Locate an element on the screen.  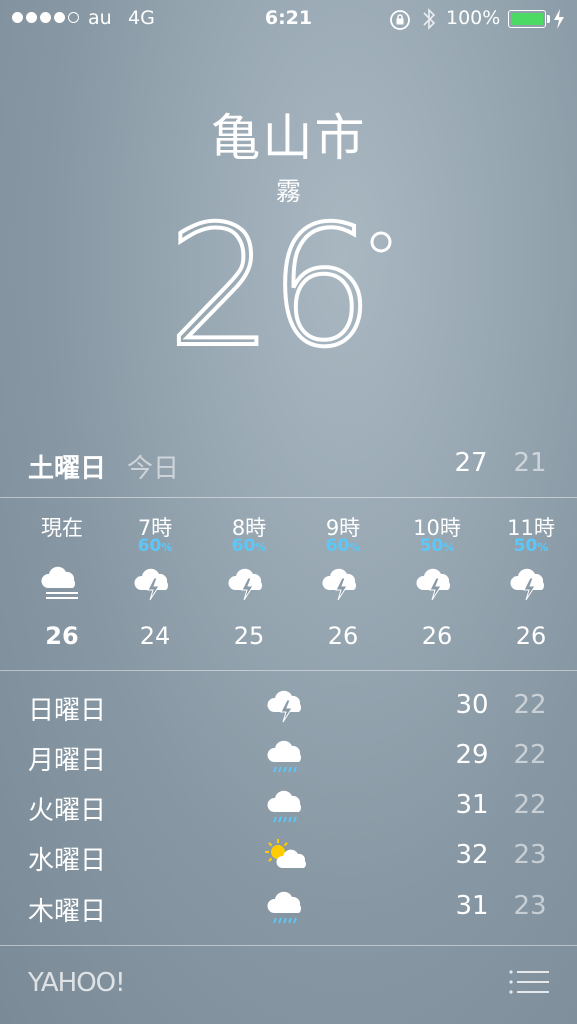
yahoo-logo: YAHOO! is located at coordinates (77, 983).